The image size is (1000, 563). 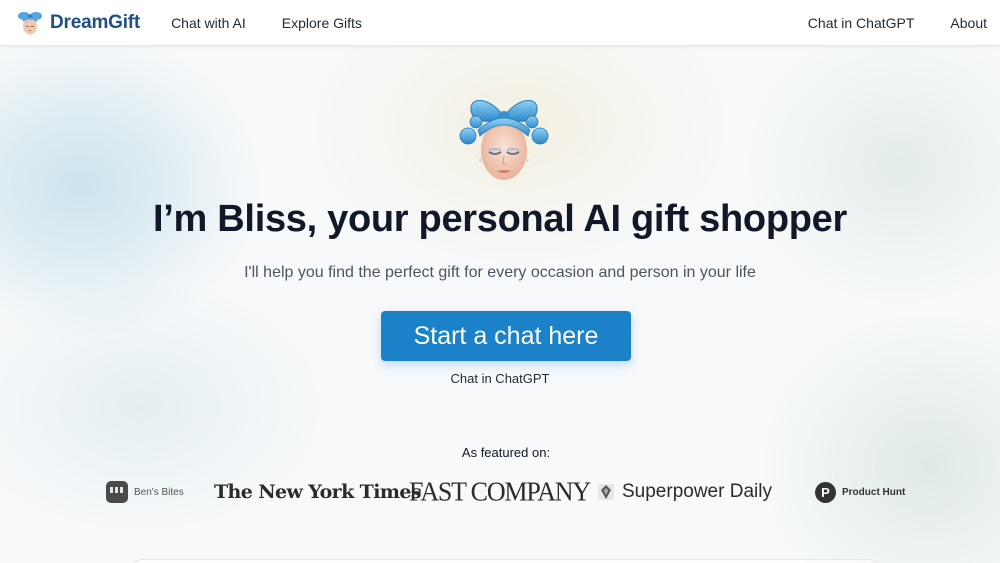 I want to click on bliss-avatar-image, so click(x=504, y=140).